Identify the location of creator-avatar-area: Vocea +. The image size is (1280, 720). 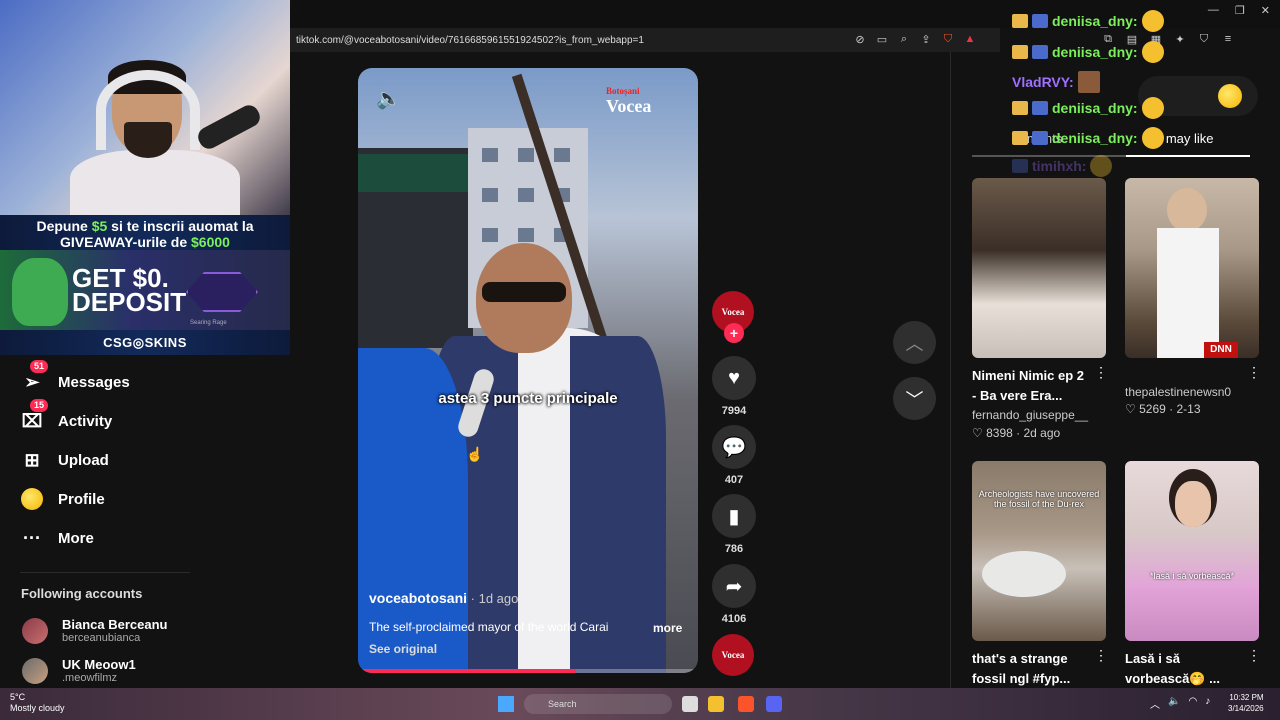
(734, 318).